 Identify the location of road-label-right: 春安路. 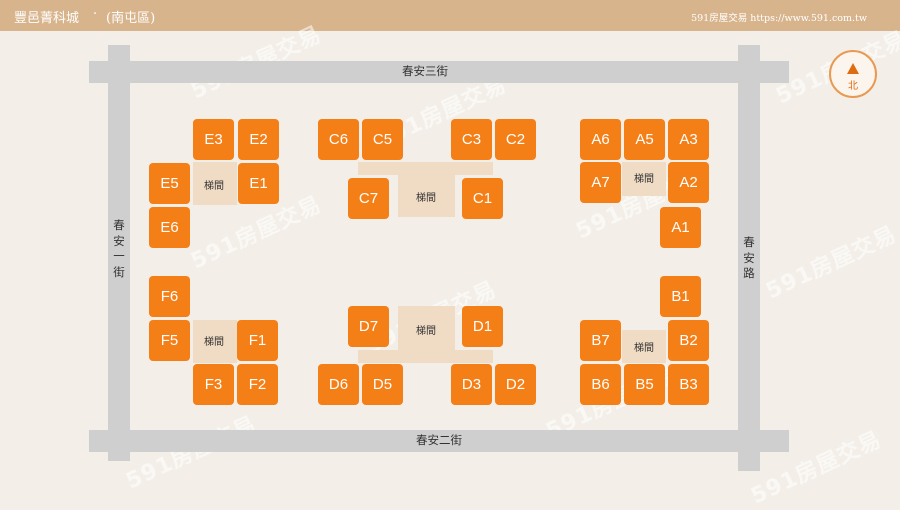
(749, 258).